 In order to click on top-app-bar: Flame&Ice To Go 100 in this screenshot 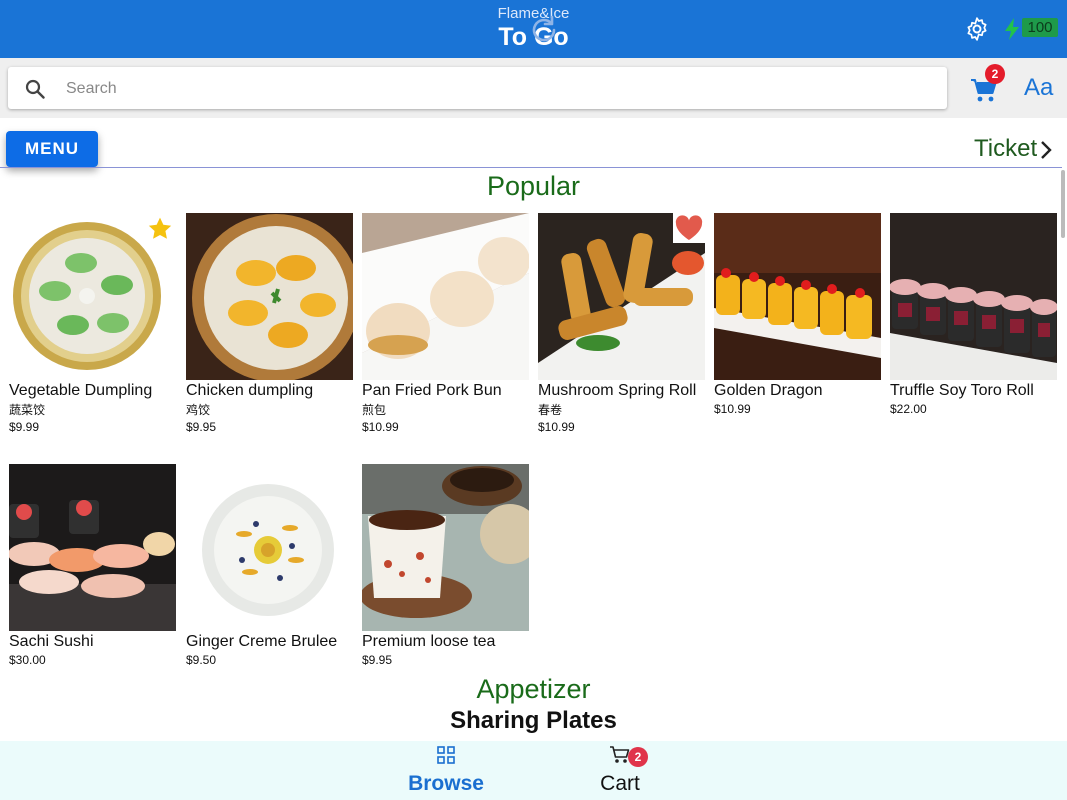, I will do `click(533, 29)`.